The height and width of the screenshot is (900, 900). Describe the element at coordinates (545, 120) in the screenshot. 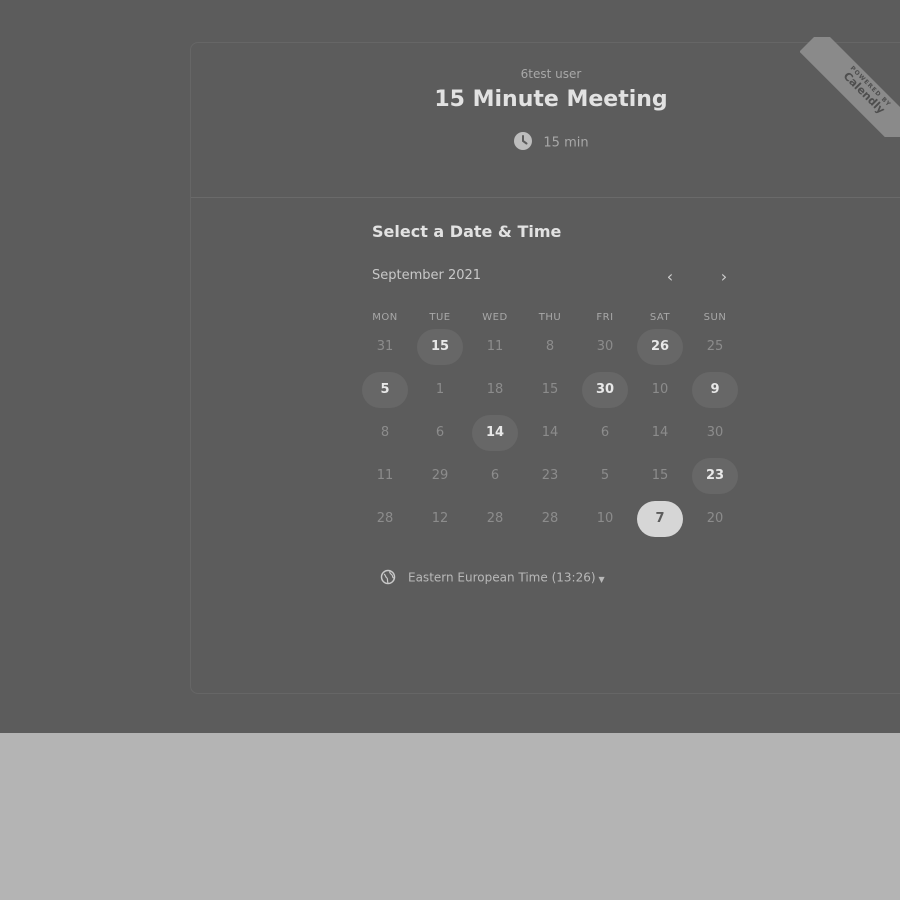

I see `event-header: 6test user 15 Minute Meeting 15 min` at that location.